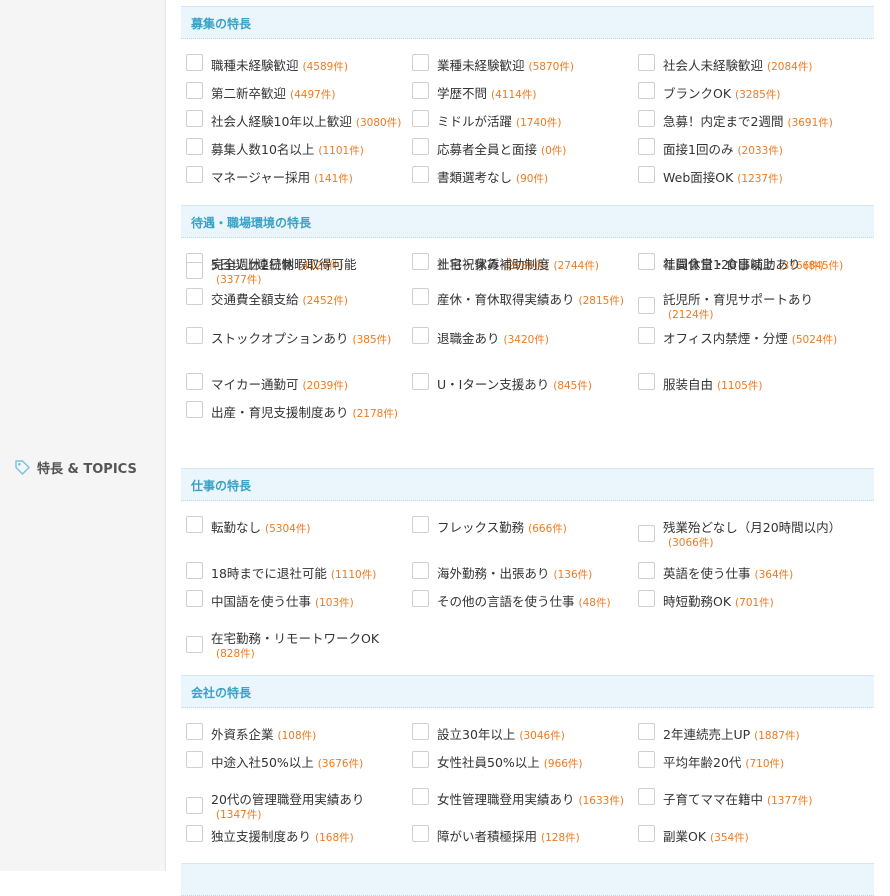 This screenshot has height=896, width=890. I want to click on feature-label: 学歴不問 (4114件), so click(486, 92).